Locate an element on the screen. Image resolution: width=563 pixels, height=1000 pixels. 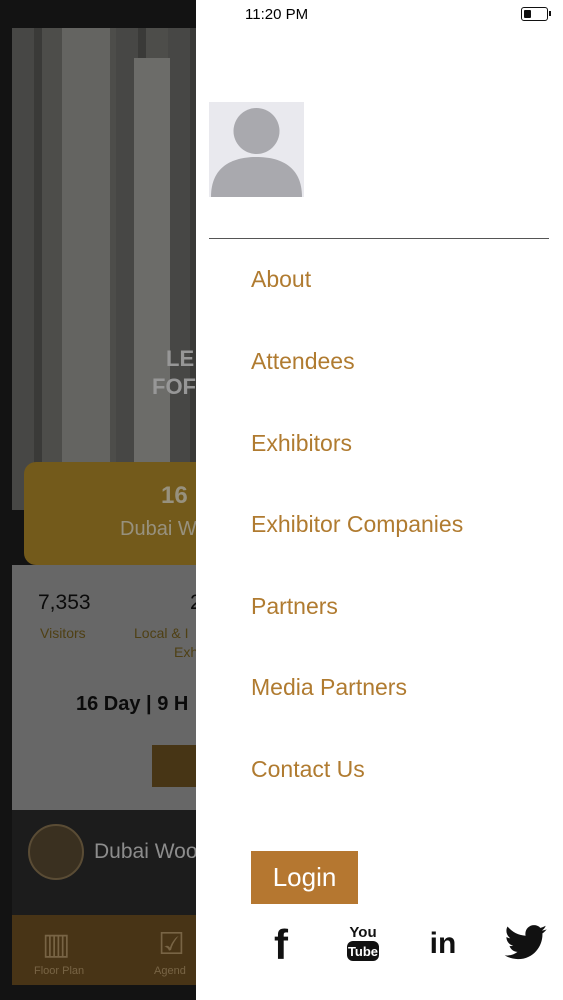
linkedin-icon: in is located at coordinates (443, 943).